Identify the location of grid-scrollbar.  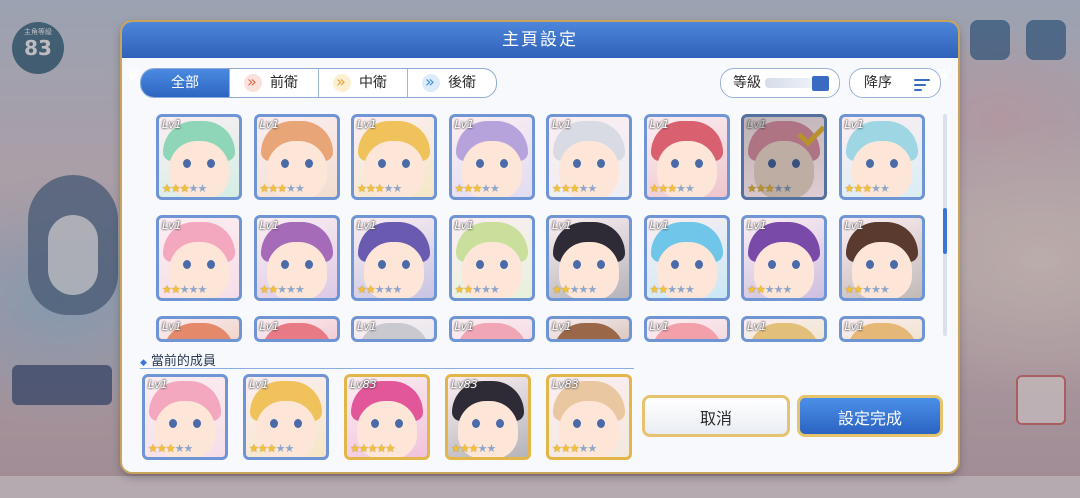
(945, 225).